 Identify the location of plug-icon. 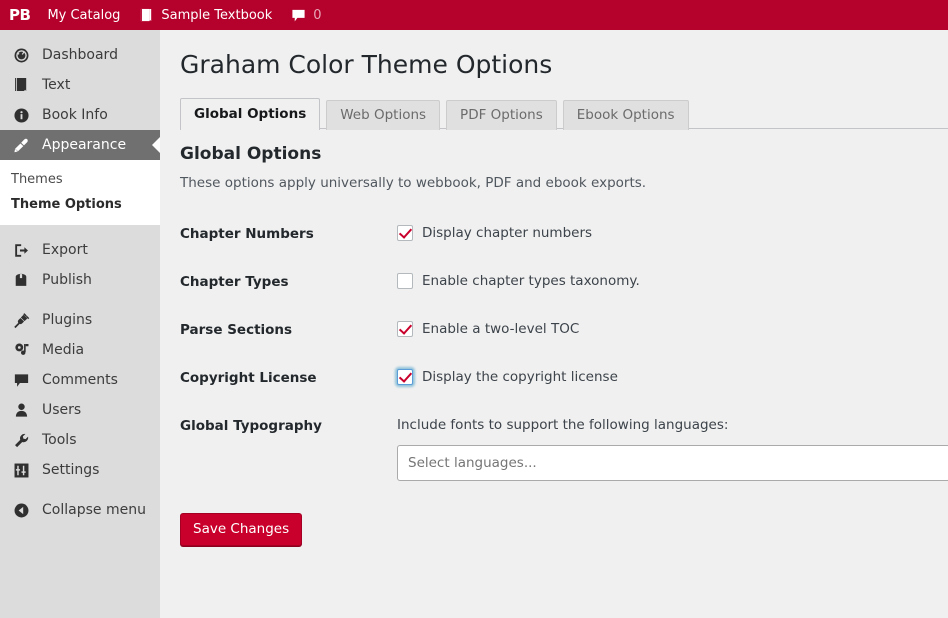
(21, 320).